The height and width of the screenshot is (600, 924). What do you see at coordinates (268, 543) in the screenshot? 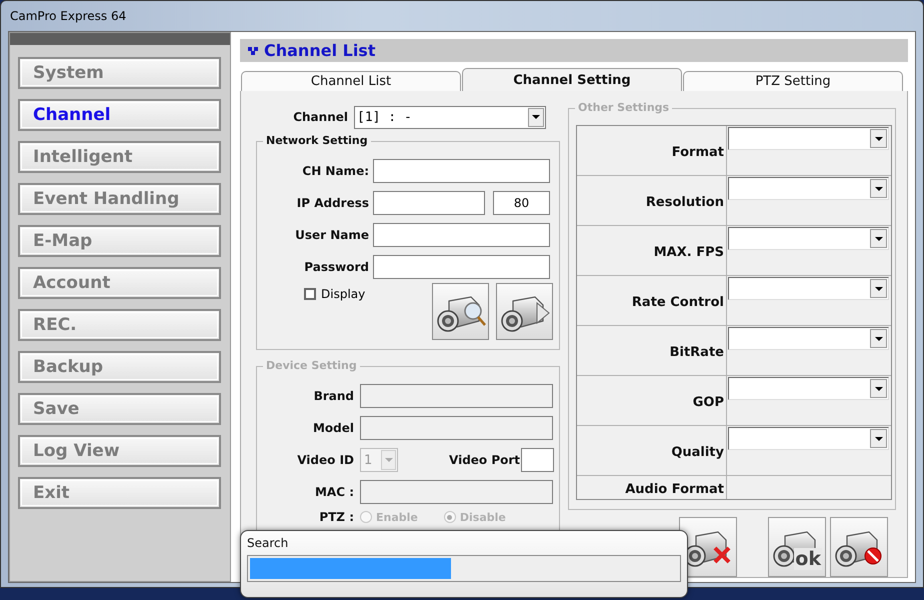
I see `dialog-title: Search` at bounding box center [268, 543].